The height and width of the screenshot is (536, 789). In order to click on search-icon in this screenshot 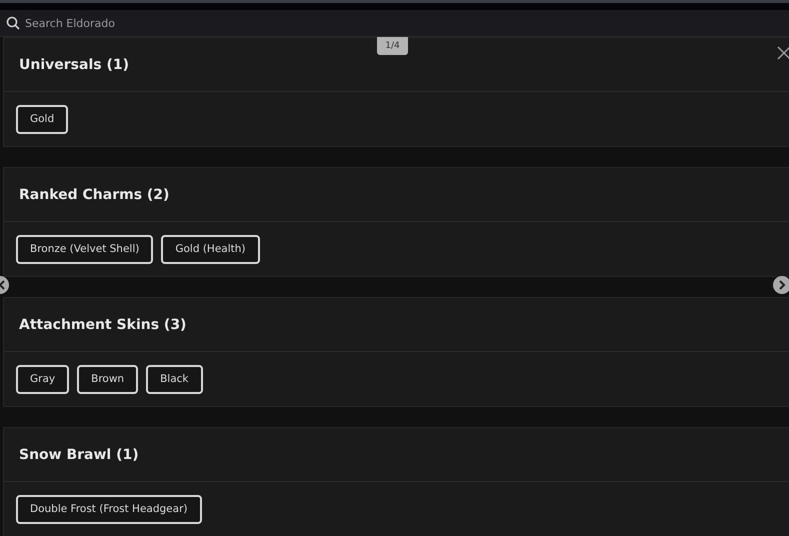, I will do `click(13, 23)`.